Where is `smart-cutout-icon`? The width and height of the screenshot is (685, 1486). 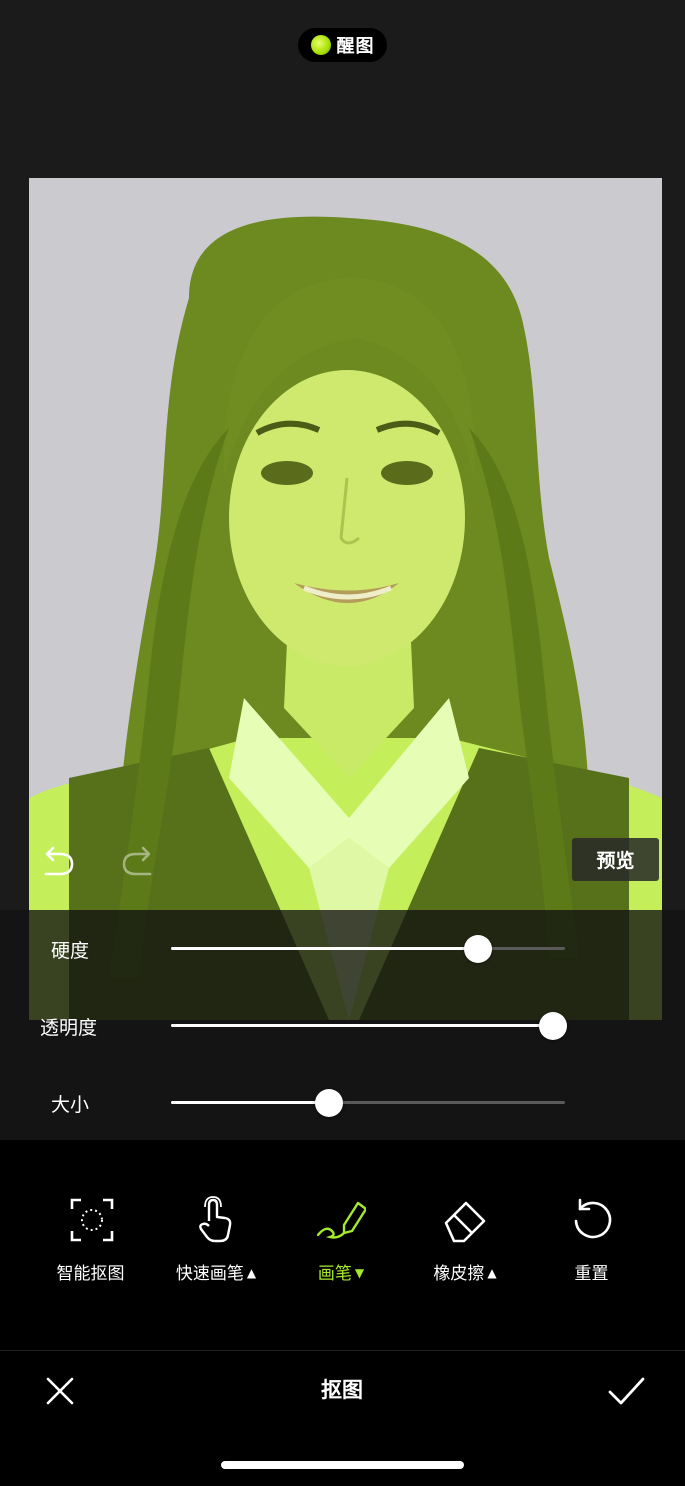 smart-cutout-icon is located at coordinates (92, 1220).